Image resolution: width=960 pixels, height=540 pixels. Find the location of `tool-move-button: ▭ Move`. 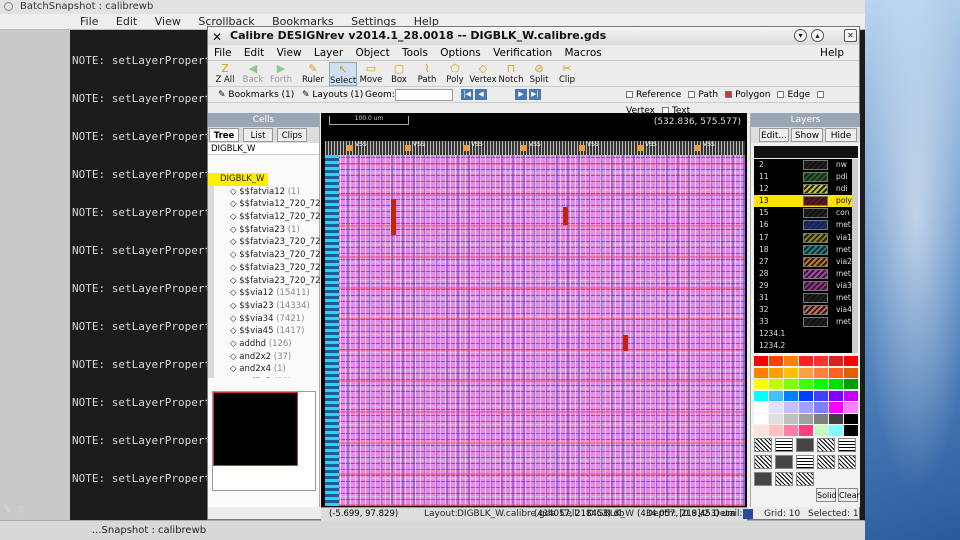

tool-move-button: ▭ Move is located at coordinates (371, 74).